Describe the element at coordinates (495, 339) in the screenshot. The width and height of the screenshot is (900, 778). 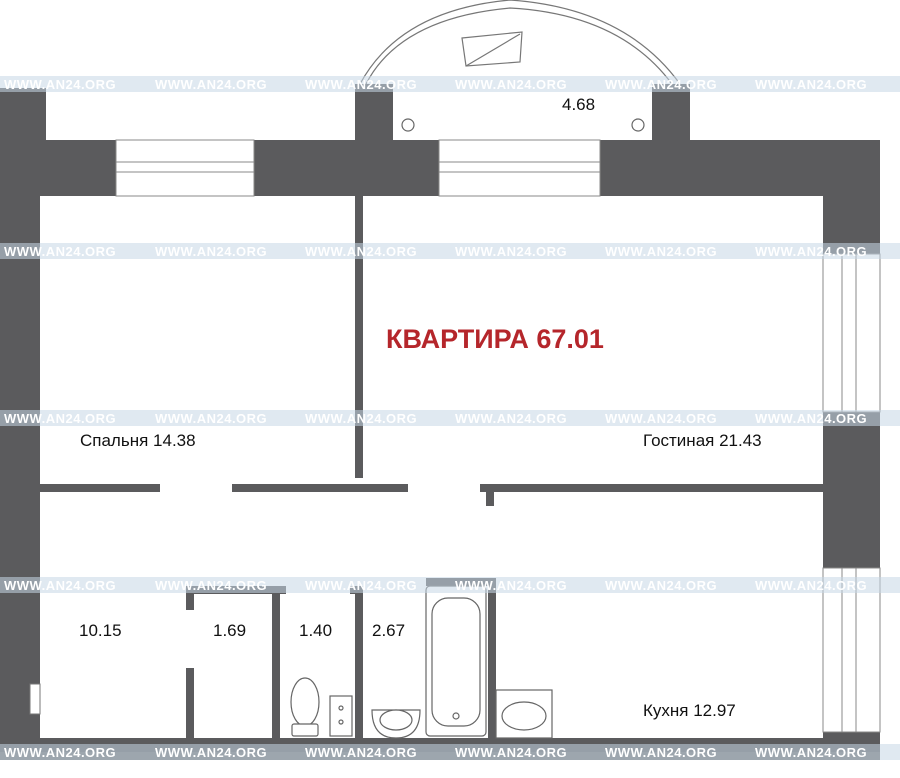
I see `apartment-title: КВАРТИРА 67.01` at that location.